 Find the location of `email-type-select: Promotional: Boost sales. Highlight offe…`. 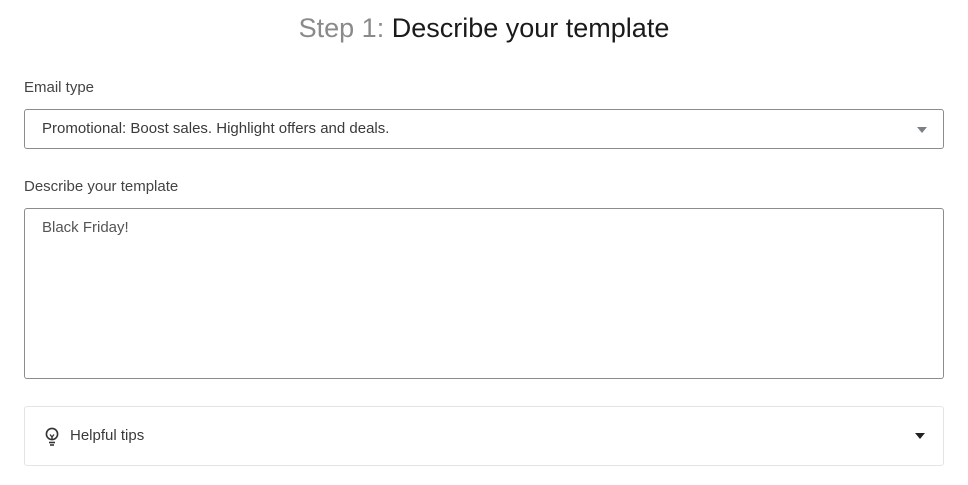

email-type-select: Promotional: Boost sales. Highlight offe… is located at coordinates (484, 129).